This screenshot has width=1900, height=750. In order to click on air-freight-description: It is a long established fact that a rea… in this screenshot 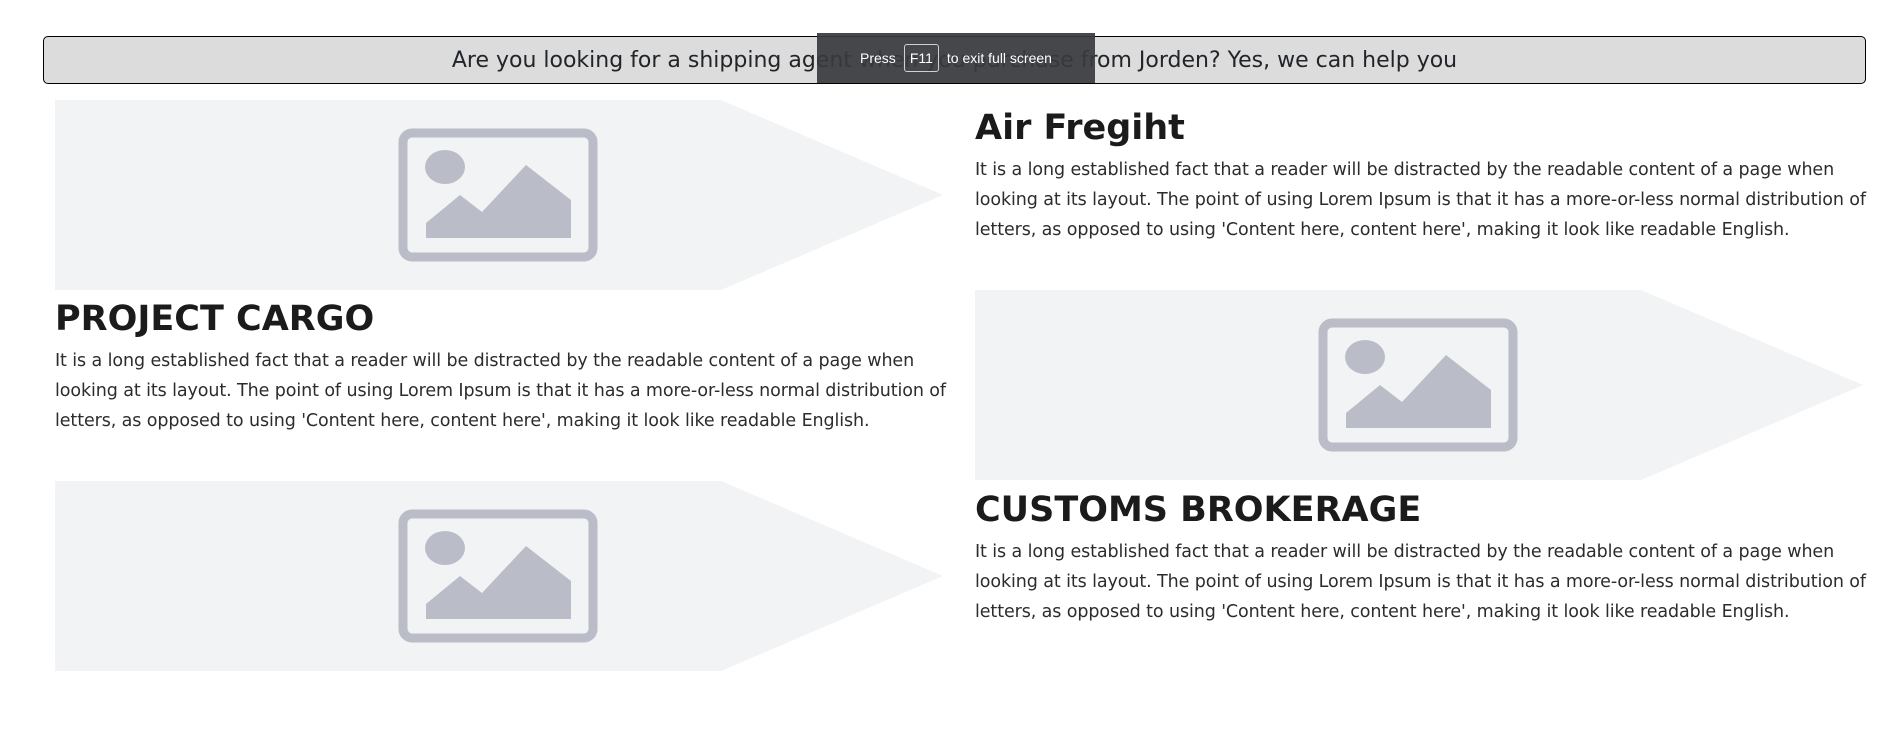, I will do `click(1420, 200)`.